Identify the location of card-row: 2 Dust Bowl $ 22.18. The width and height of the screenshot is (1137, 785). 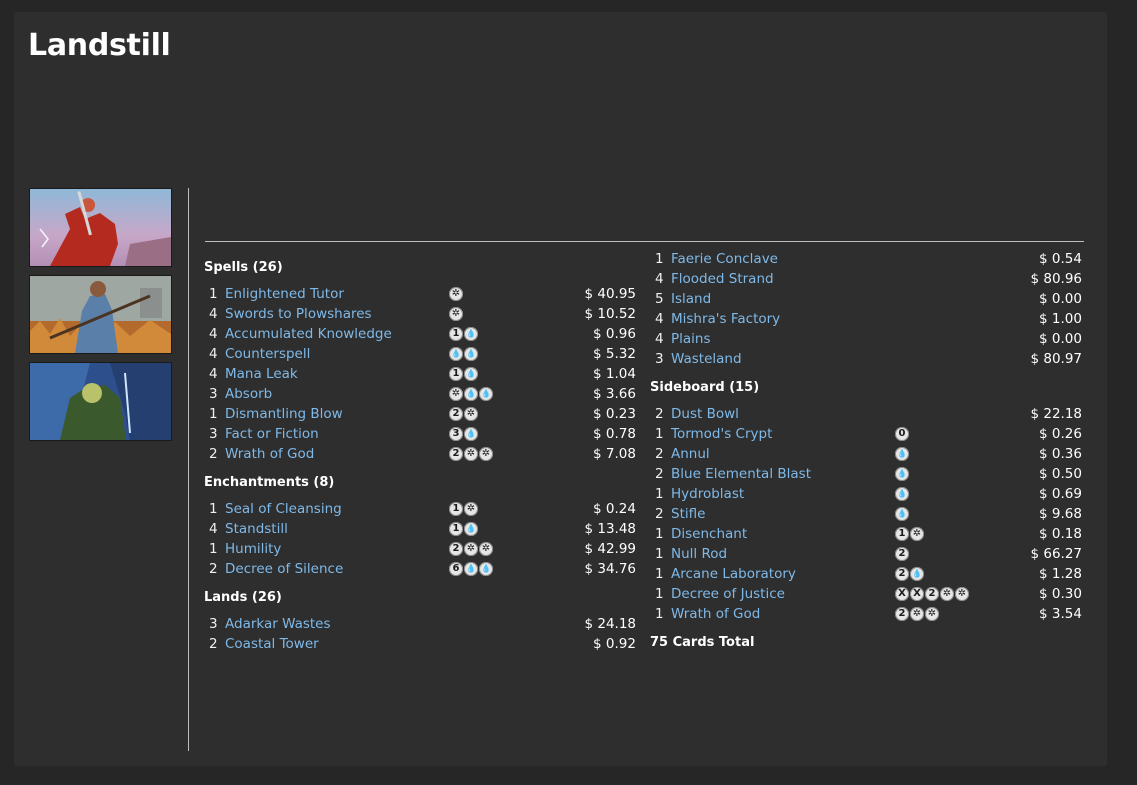
(866, 414).